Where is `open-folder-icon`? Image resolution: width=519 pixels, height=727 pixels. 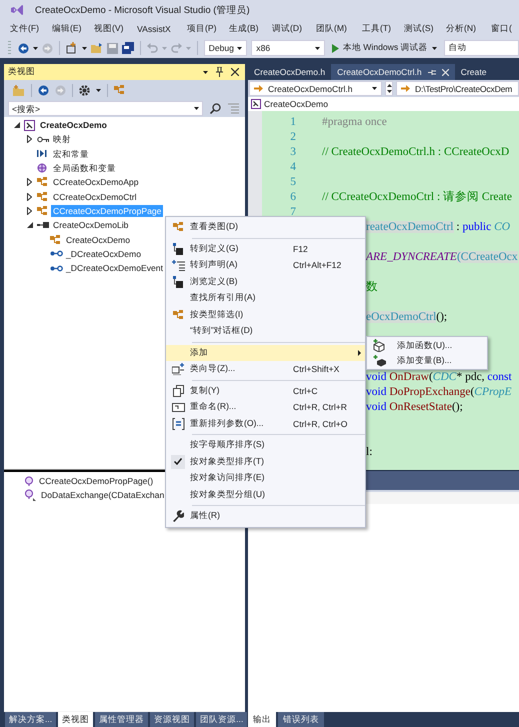 open-folder-icon is located at coordinates (96, 48).